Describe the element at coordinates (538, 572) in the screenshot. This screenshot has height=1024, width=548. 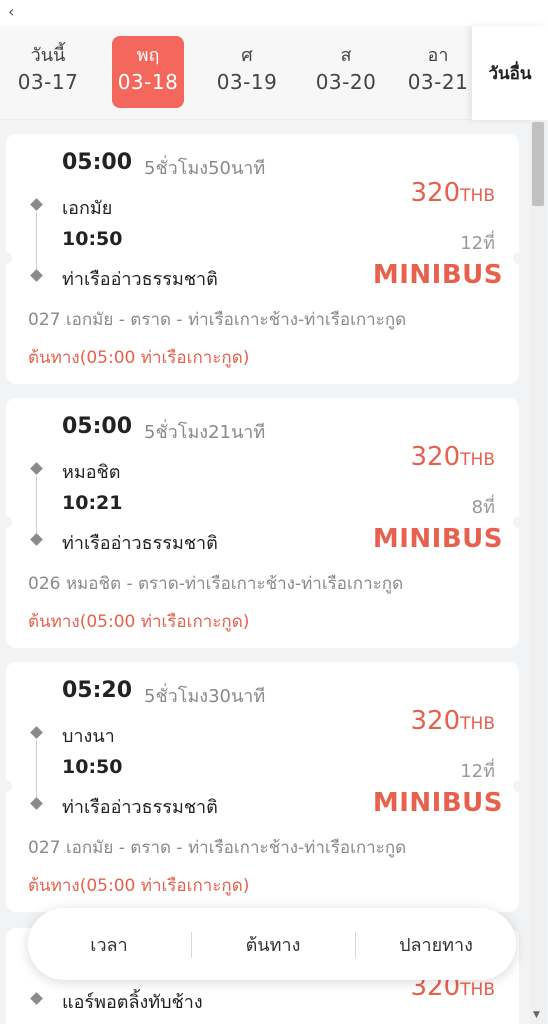
I see `scrollbar: ▼` at that location.